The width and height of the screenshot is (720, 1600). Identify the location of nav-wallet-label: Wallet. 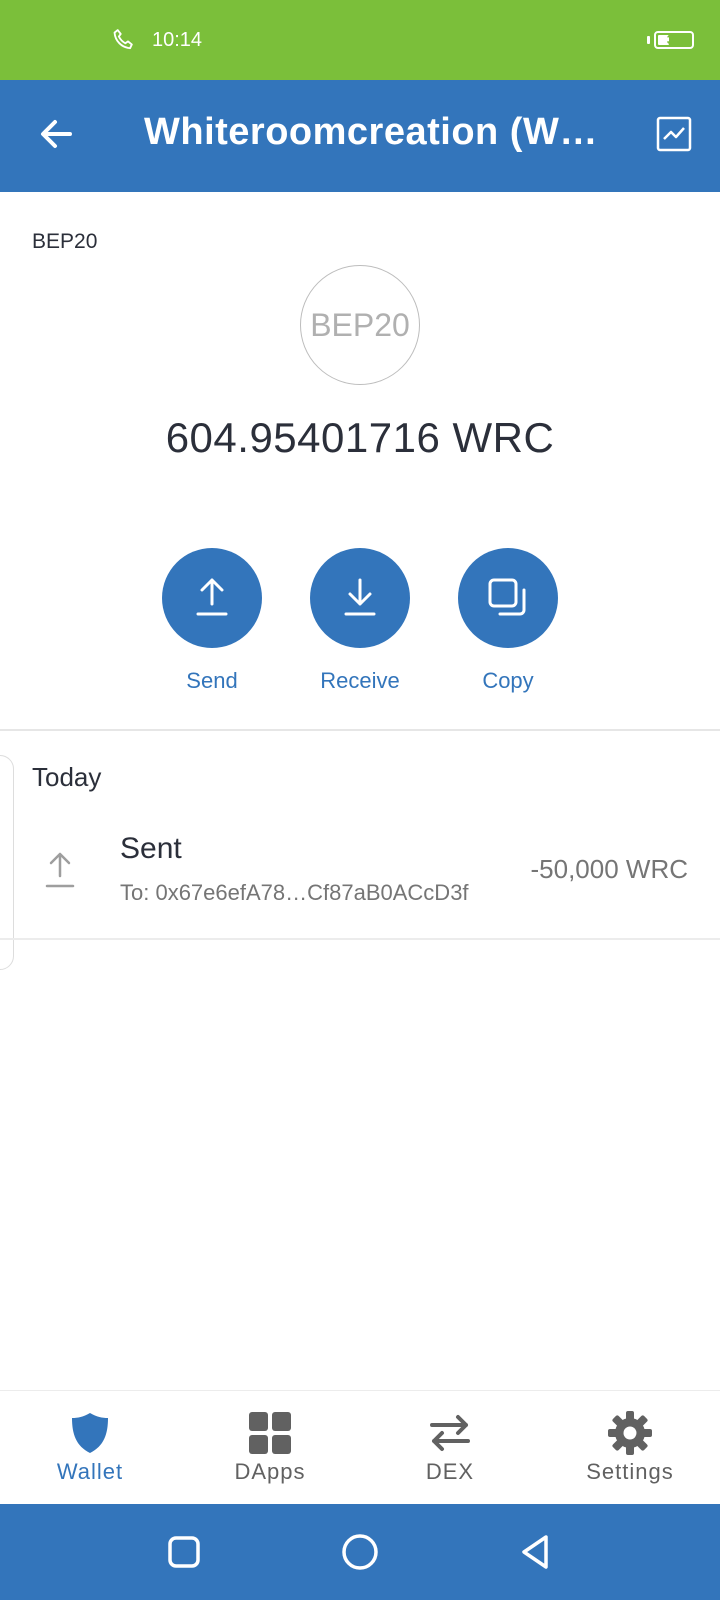
(90, 1471).